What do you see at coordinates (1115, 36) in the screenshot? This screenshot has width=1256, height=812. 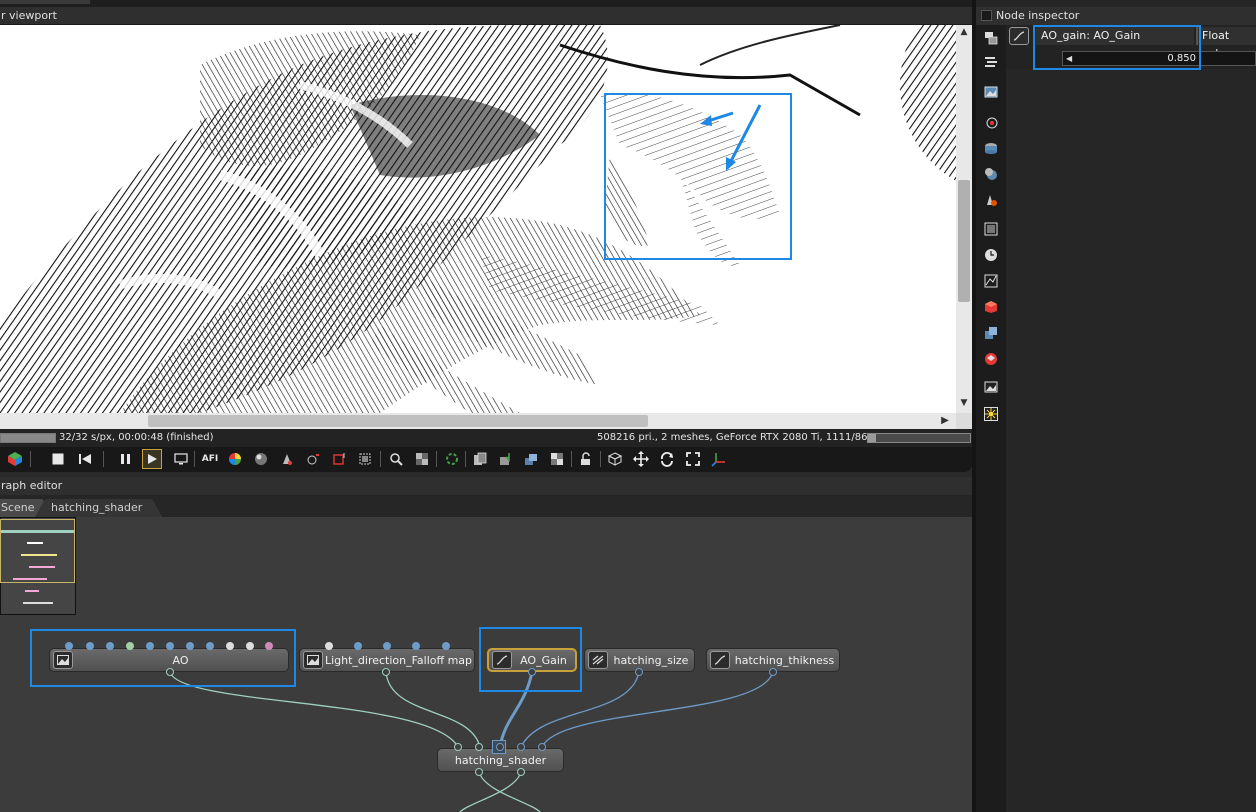 I see `inspector-node-name: AO_gain: AO_Gain` at bounding box center [1115, 36].